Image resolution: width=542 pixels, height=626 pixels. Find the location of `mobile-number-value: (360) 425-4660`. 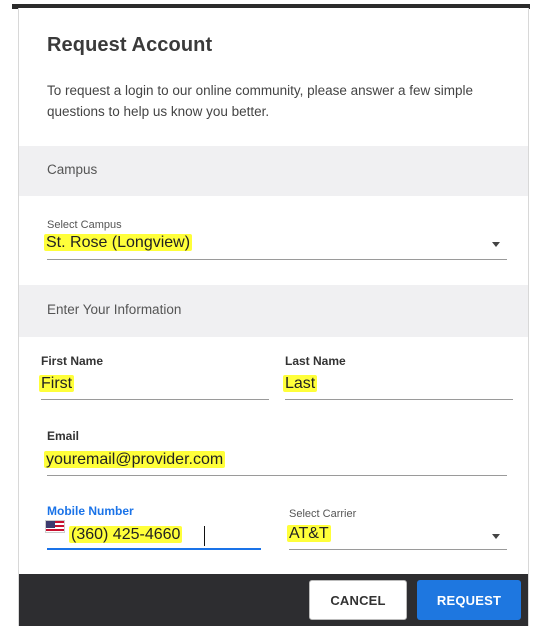

mobile-number-value: (360) 425-4660 is located at coordinates (126, 534).